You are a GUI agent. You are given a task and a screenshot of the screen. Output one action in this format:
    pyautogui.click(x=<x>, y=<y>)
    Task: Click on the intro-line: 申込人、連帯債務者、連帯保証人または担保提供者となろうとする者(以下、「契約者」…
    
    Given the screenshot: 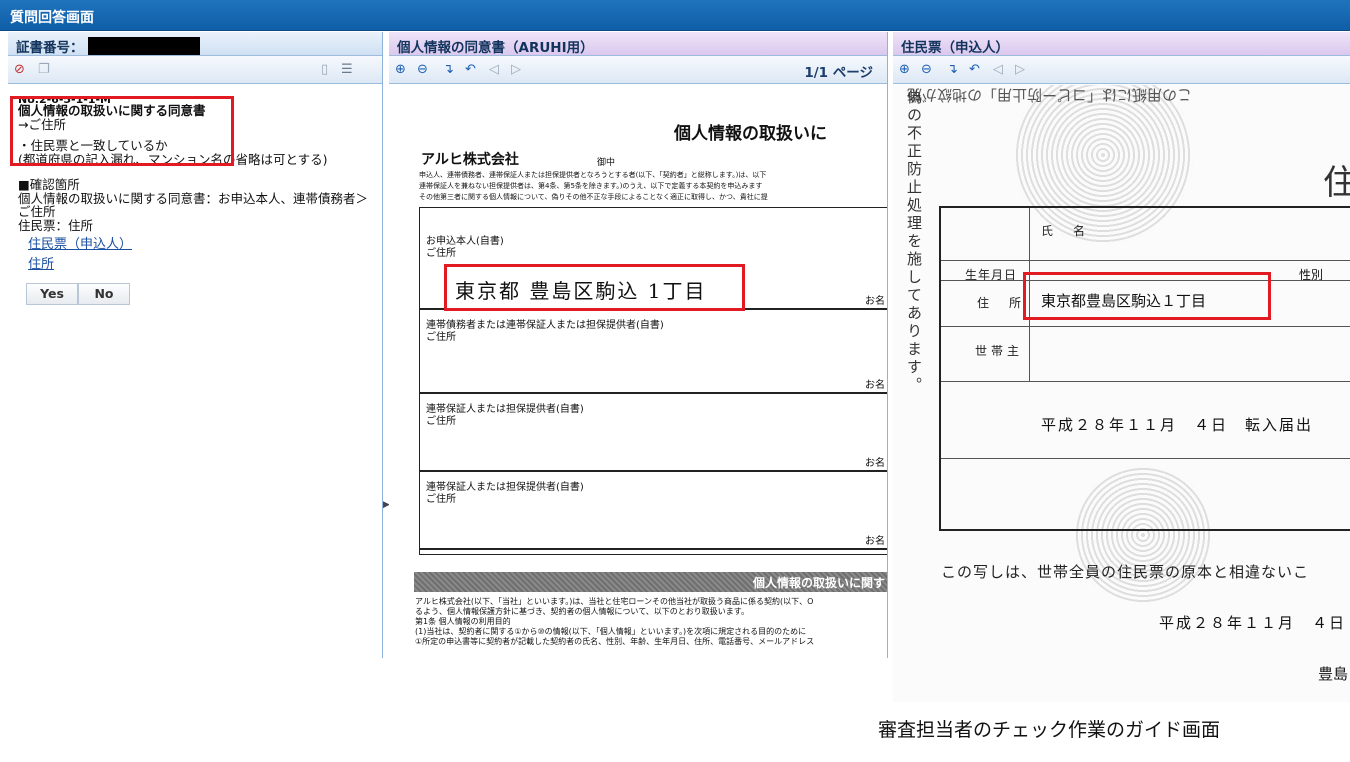 What is the action you would take?
    pyautogui.click(x=593, y=175)
    